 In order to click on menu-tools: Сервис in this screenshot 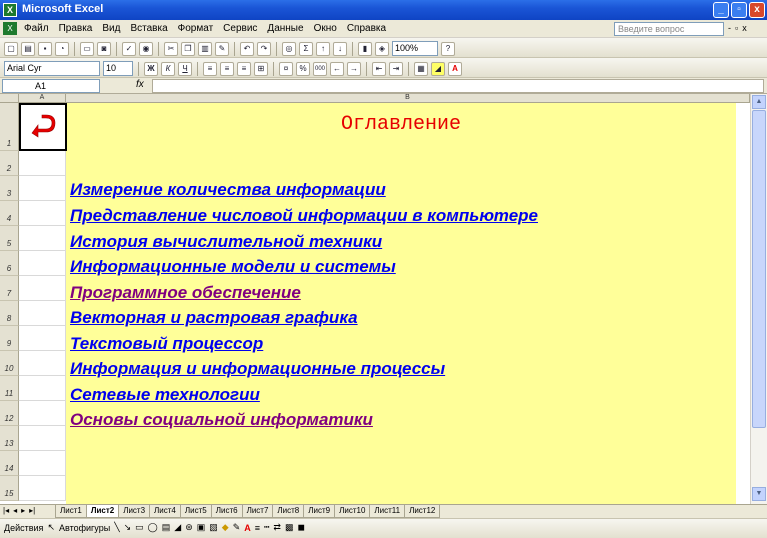, I will do `click(240, 28)`.